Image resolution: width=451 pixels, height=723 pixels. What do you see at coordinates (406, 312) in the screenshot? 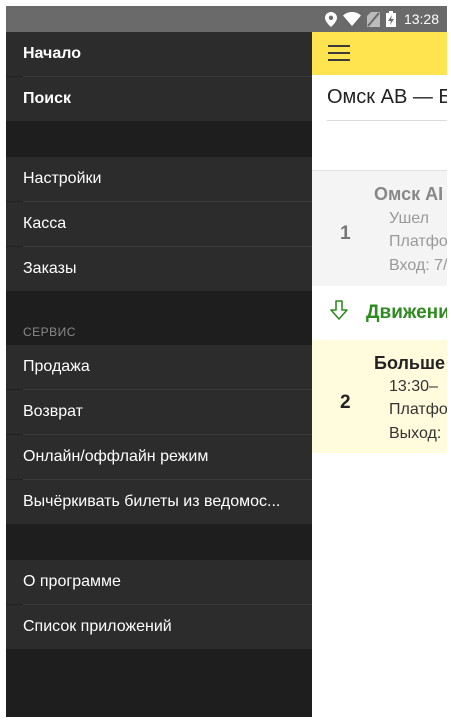
I see `movement-label: Движени` at bounding box center [406, 312].